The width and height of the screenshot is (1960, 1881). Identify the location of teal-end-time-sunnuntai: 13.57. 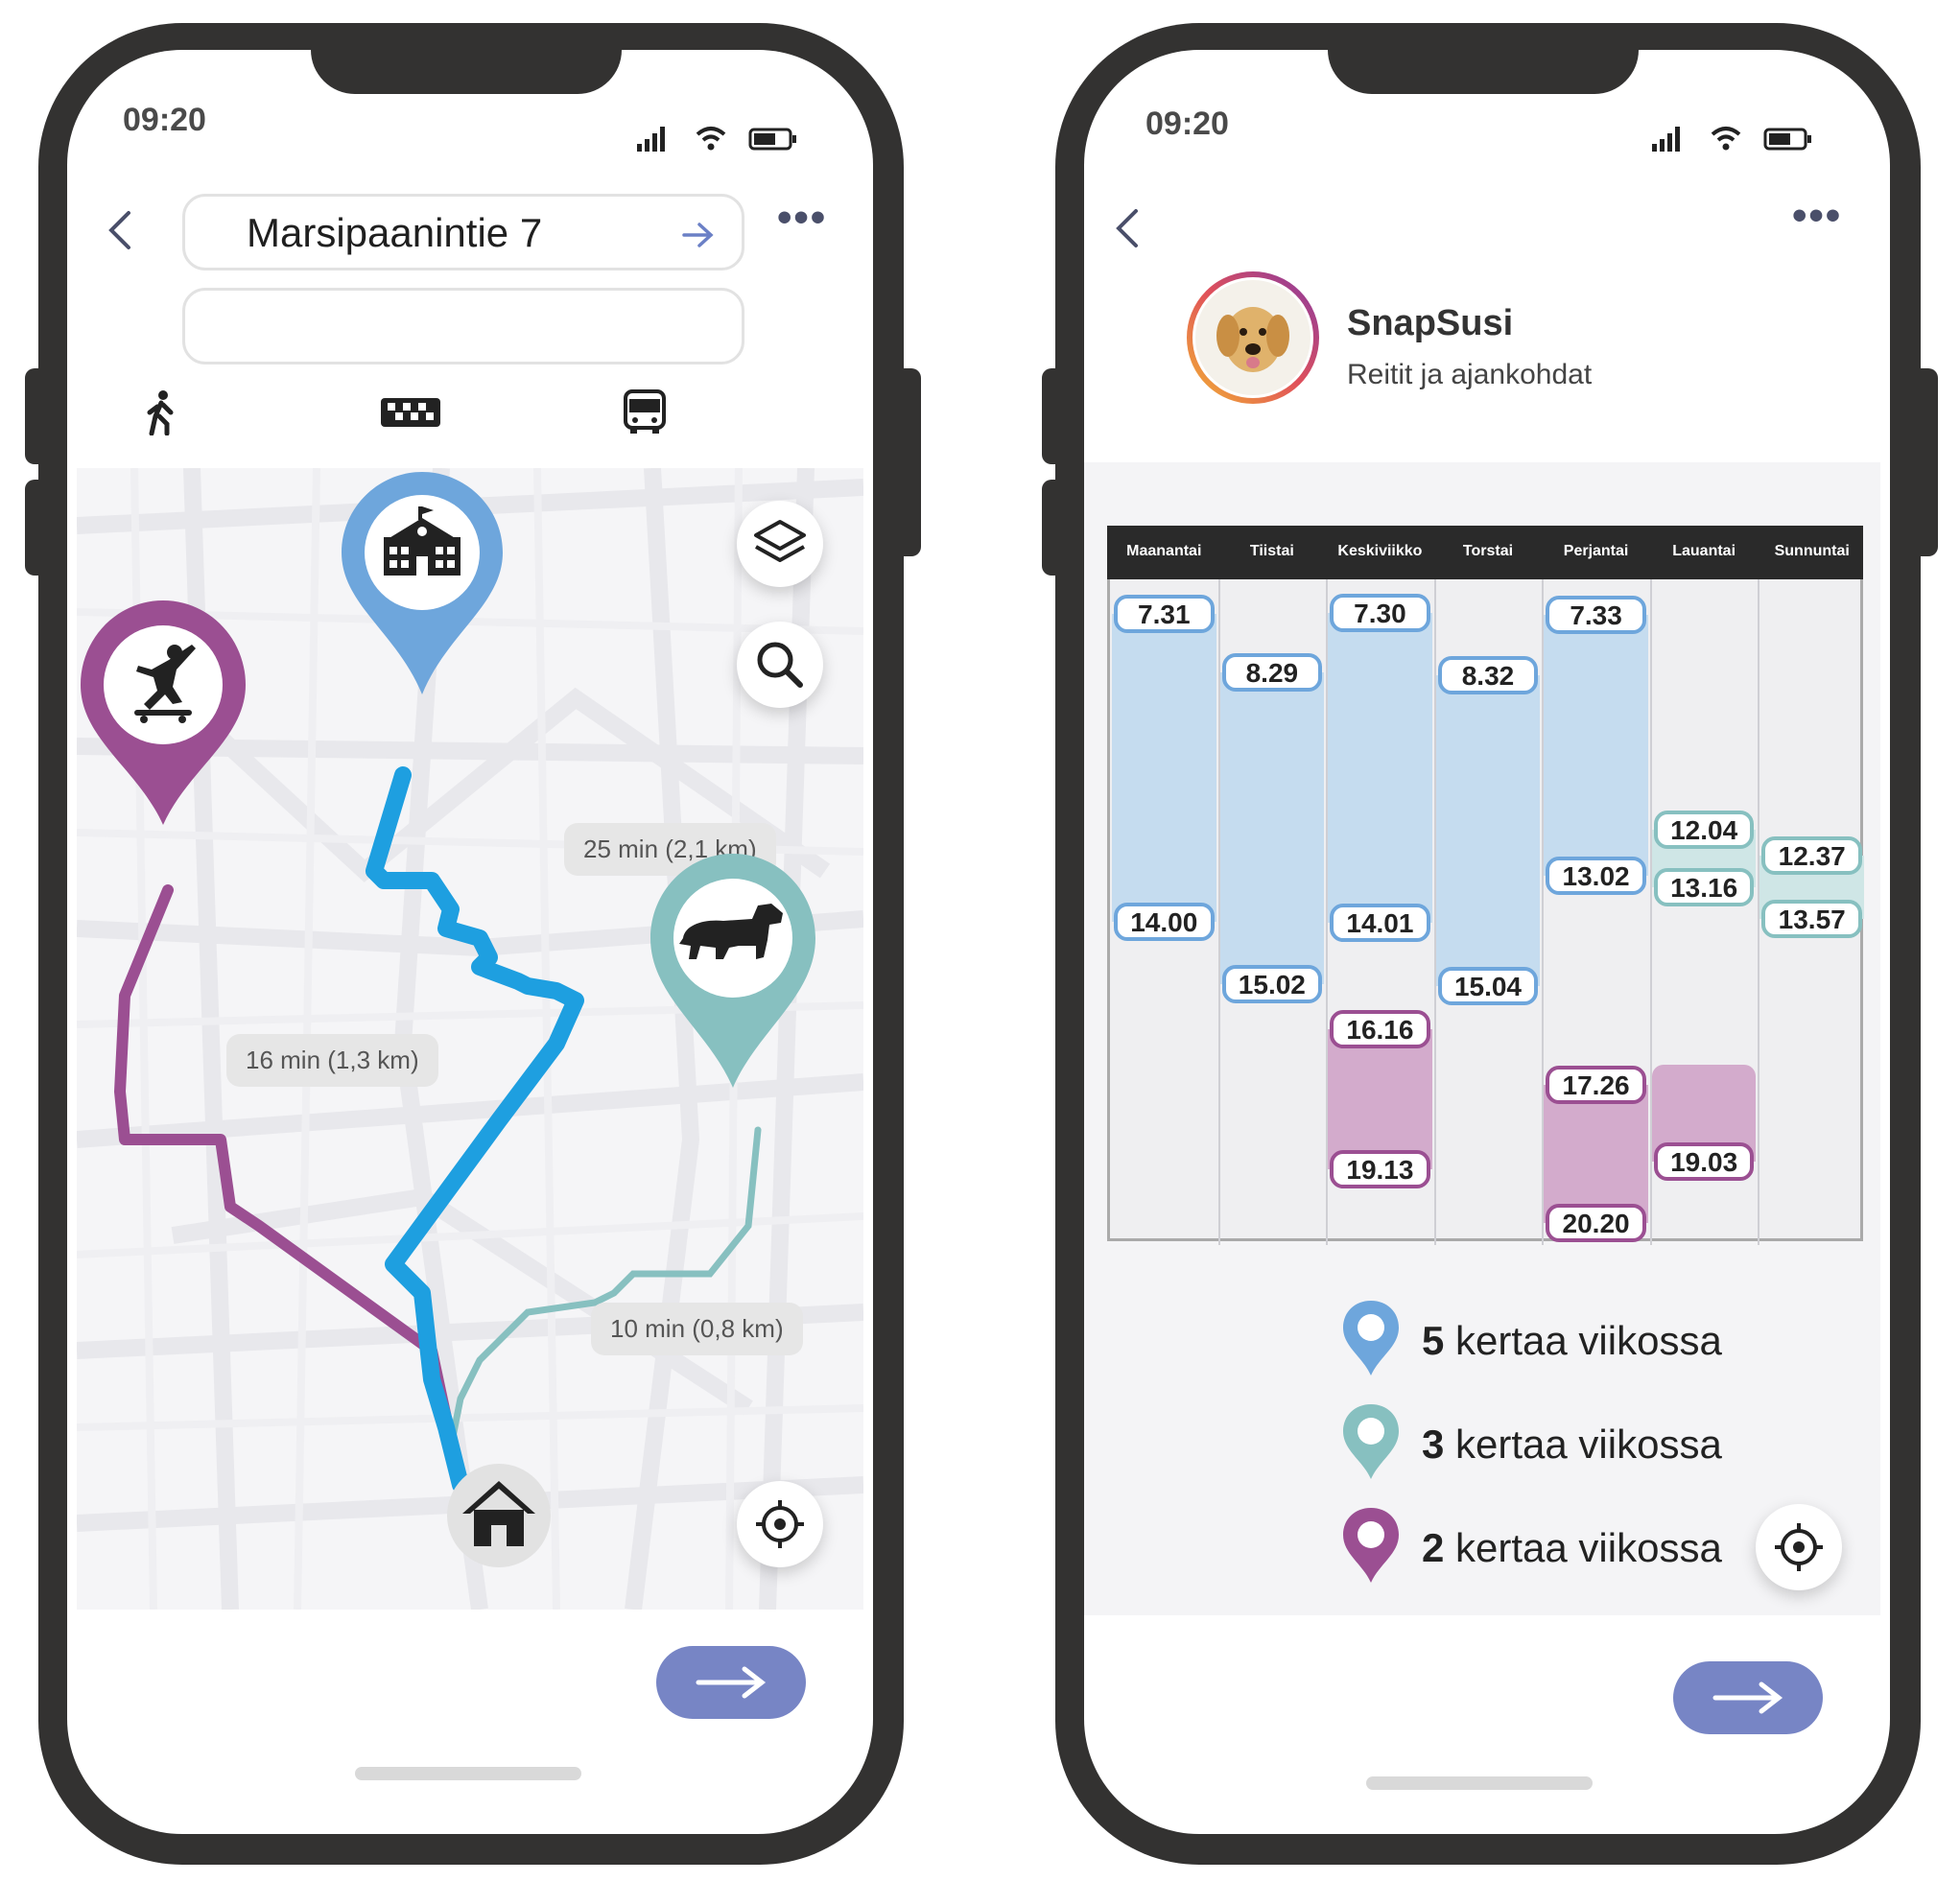
(1811, 920).